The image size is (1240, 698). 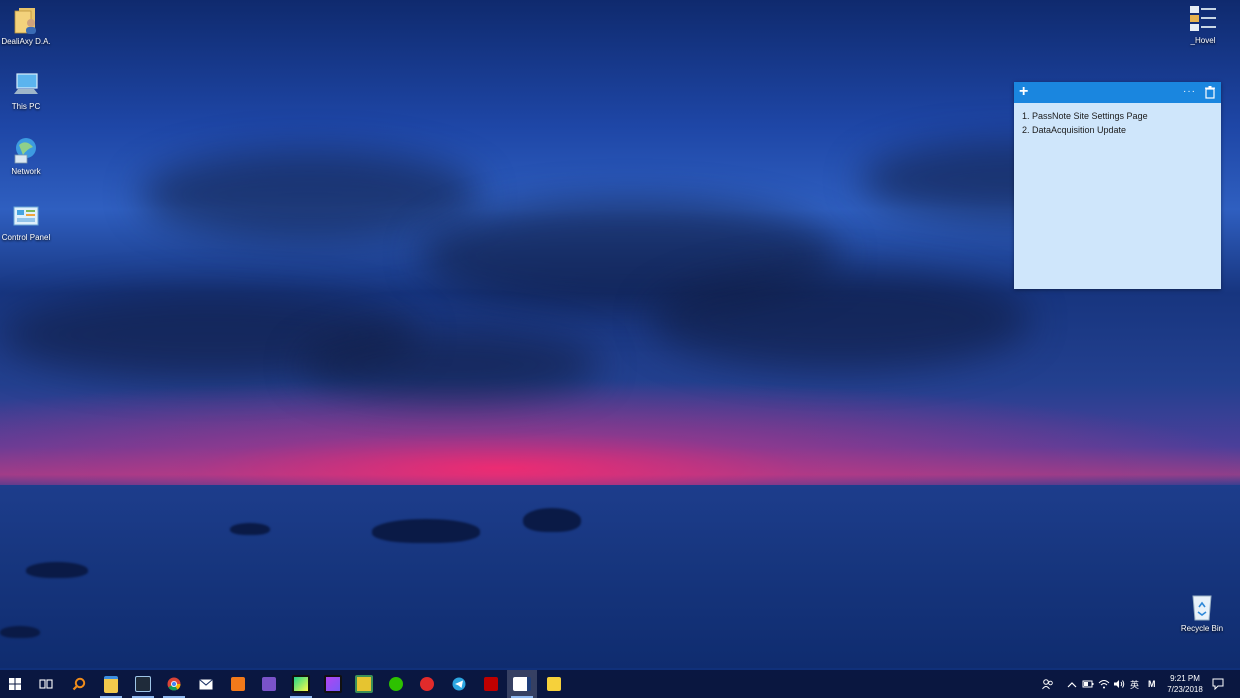 I want to click on desktop-icon-hovel: _Hovel, so click(x=1203, y=24).